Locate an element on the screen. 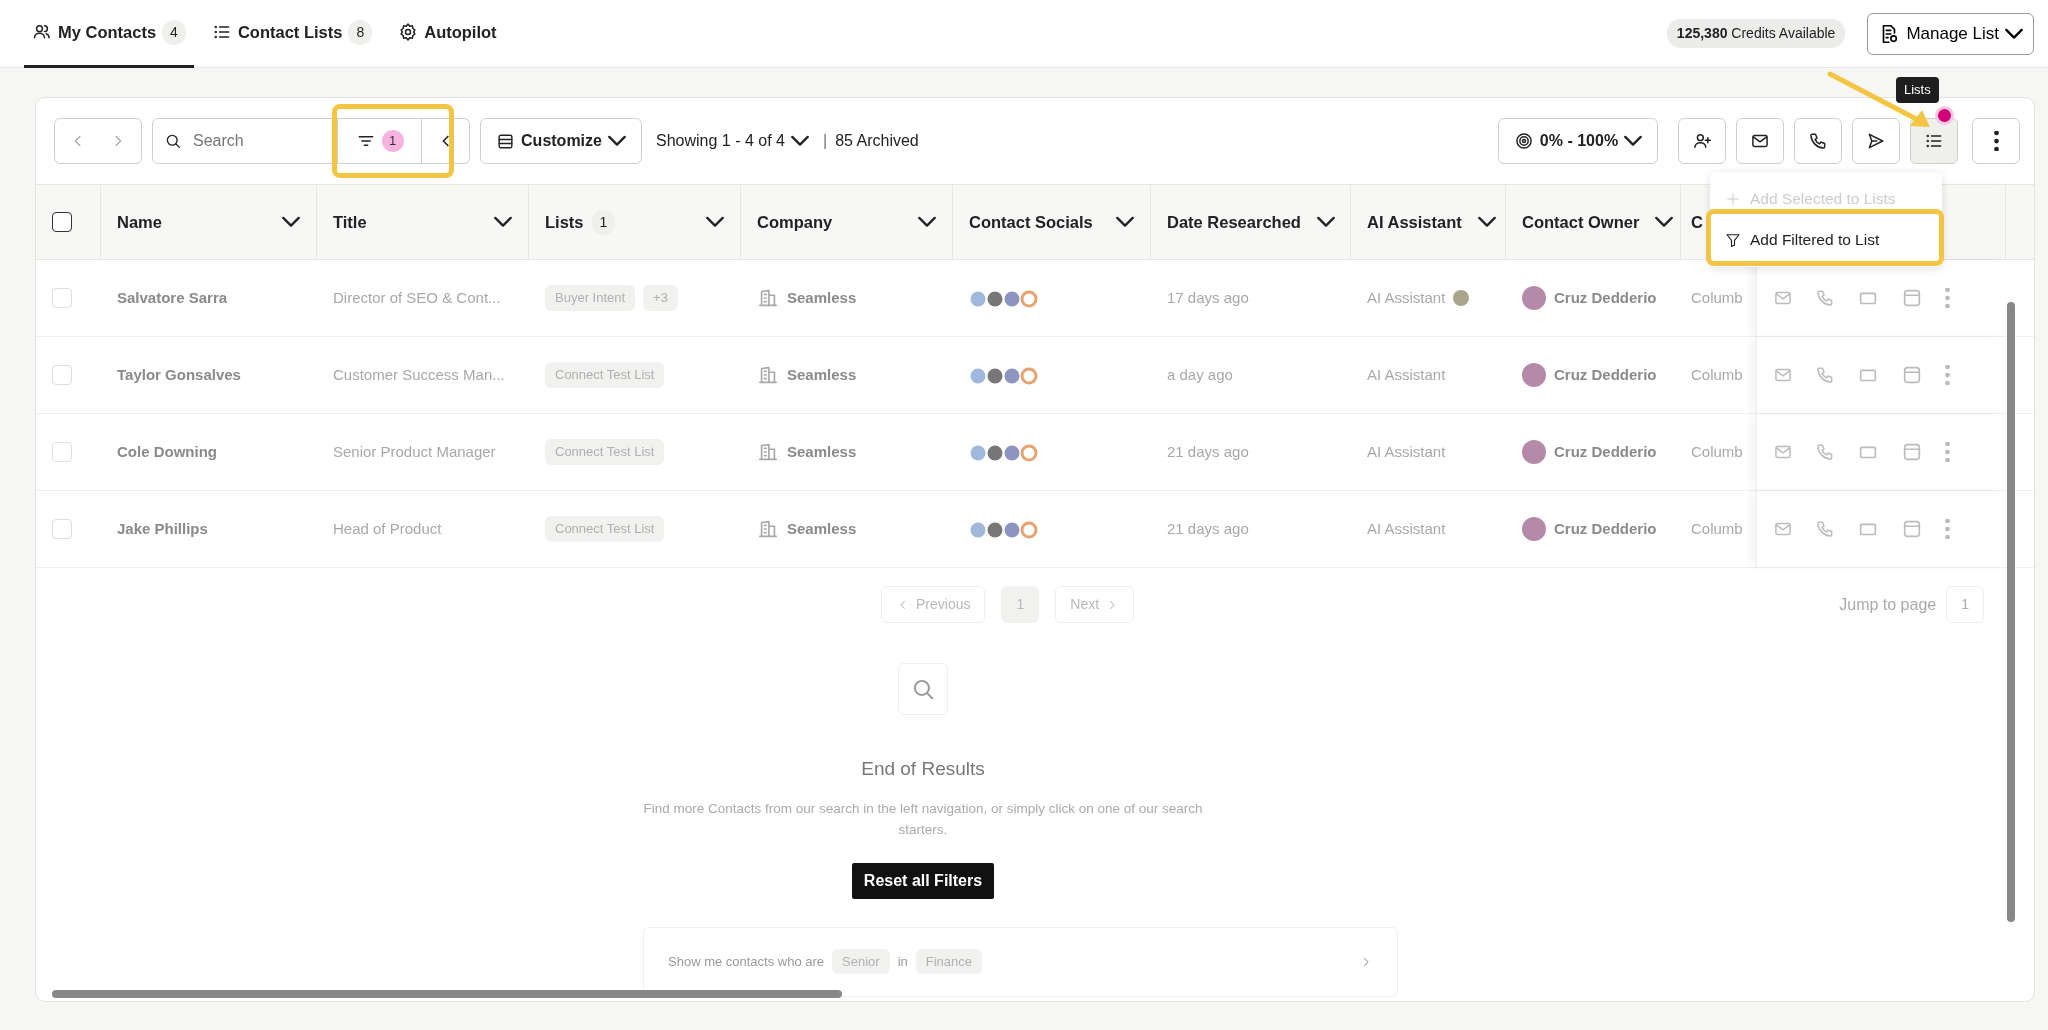  manage-list-button: Manage List is located at coordinates (1950, 33).